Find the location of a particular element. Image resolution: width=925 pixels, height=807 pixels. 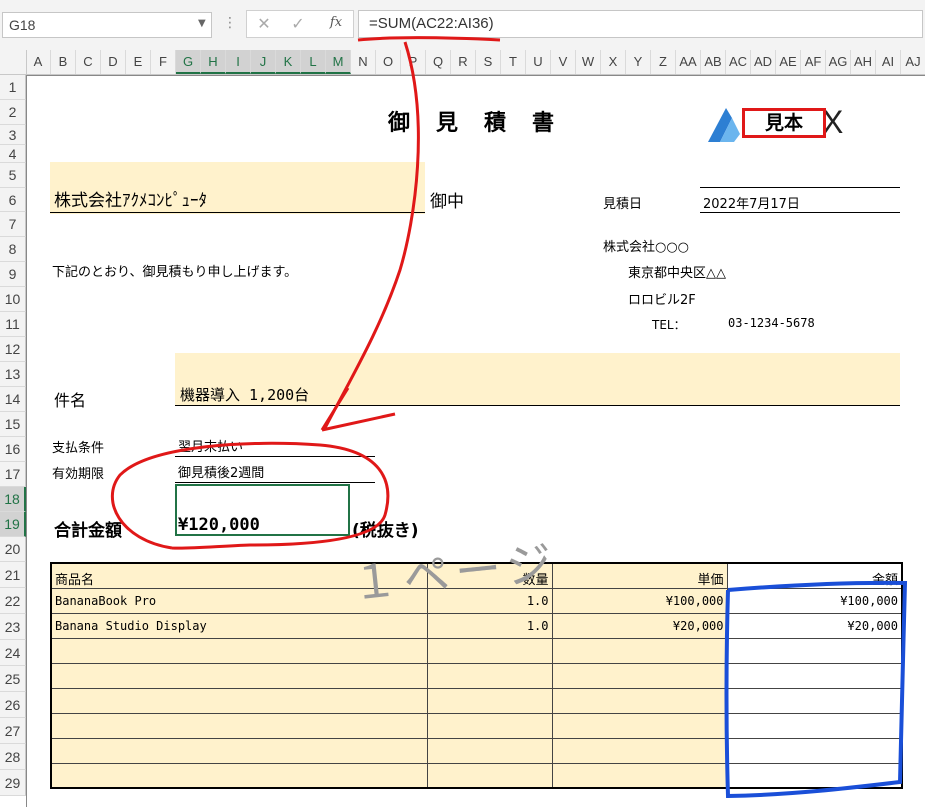

red-arrow-head is located at coordinates (358, 409).